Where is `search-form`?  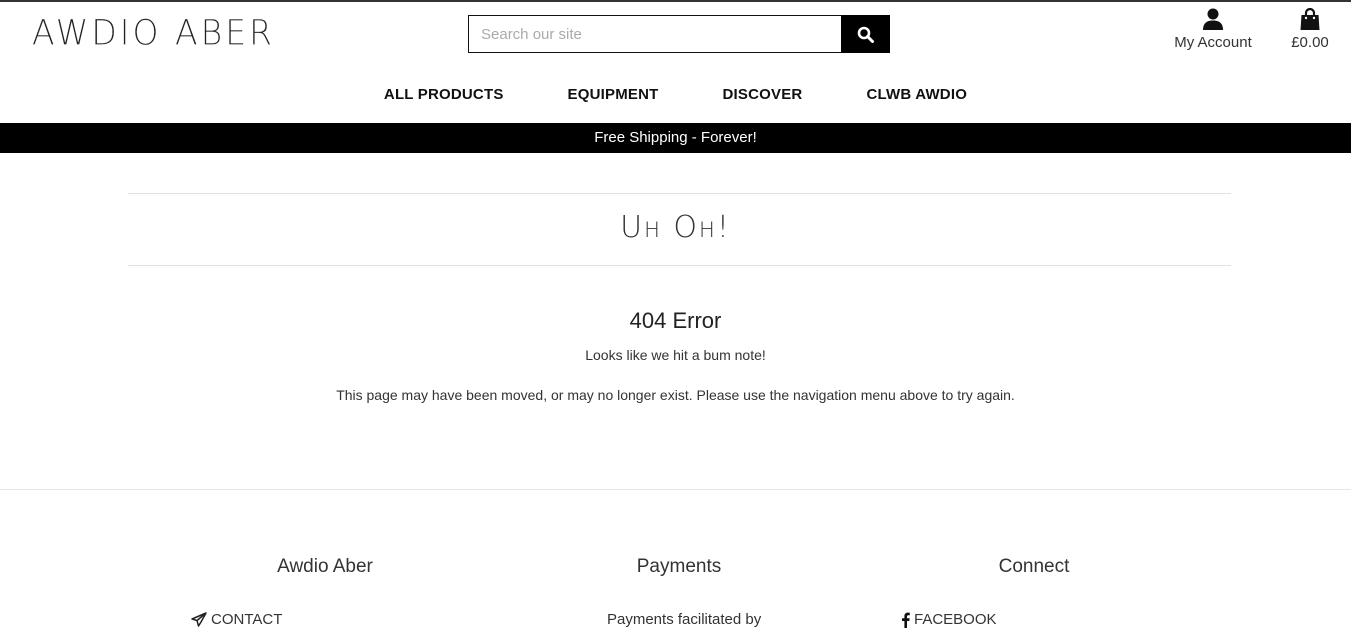
search-form is located at coordinates (679, 34).